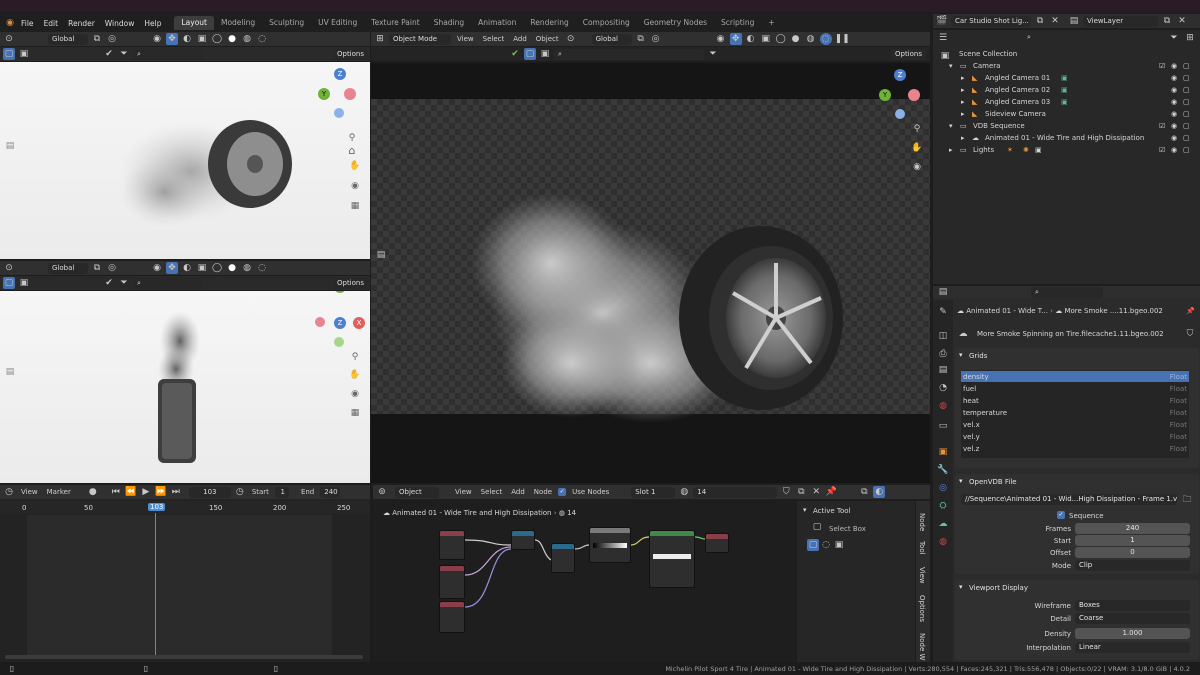 This screenshot has height=675, width=1200. Describe the element at coordinates (59, 492) in the screenshot. I see `menu-marker: Marker` at that location.